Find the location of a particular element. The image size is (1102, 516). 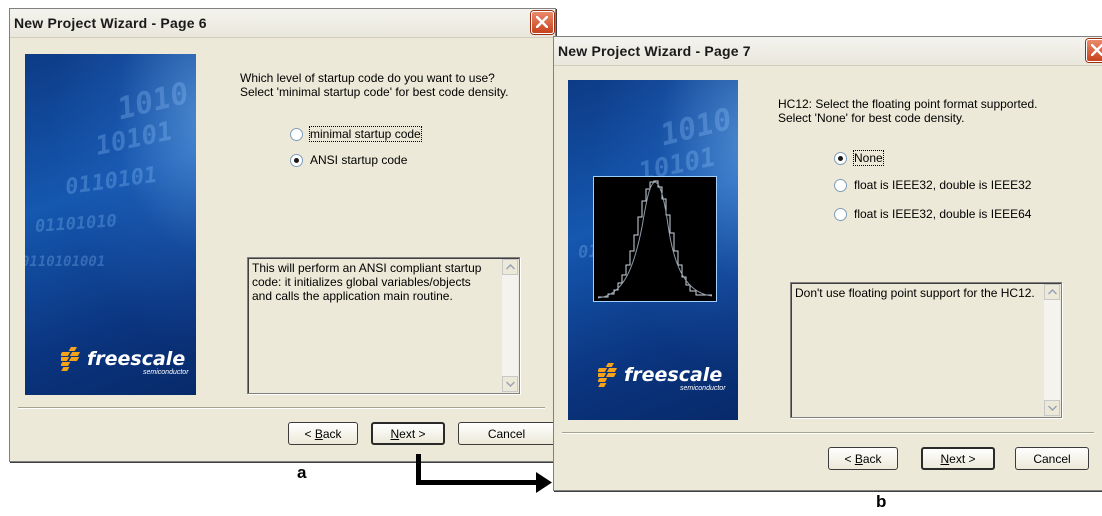

radio-label: ANSI startup code is located at coordinates (359, 160).